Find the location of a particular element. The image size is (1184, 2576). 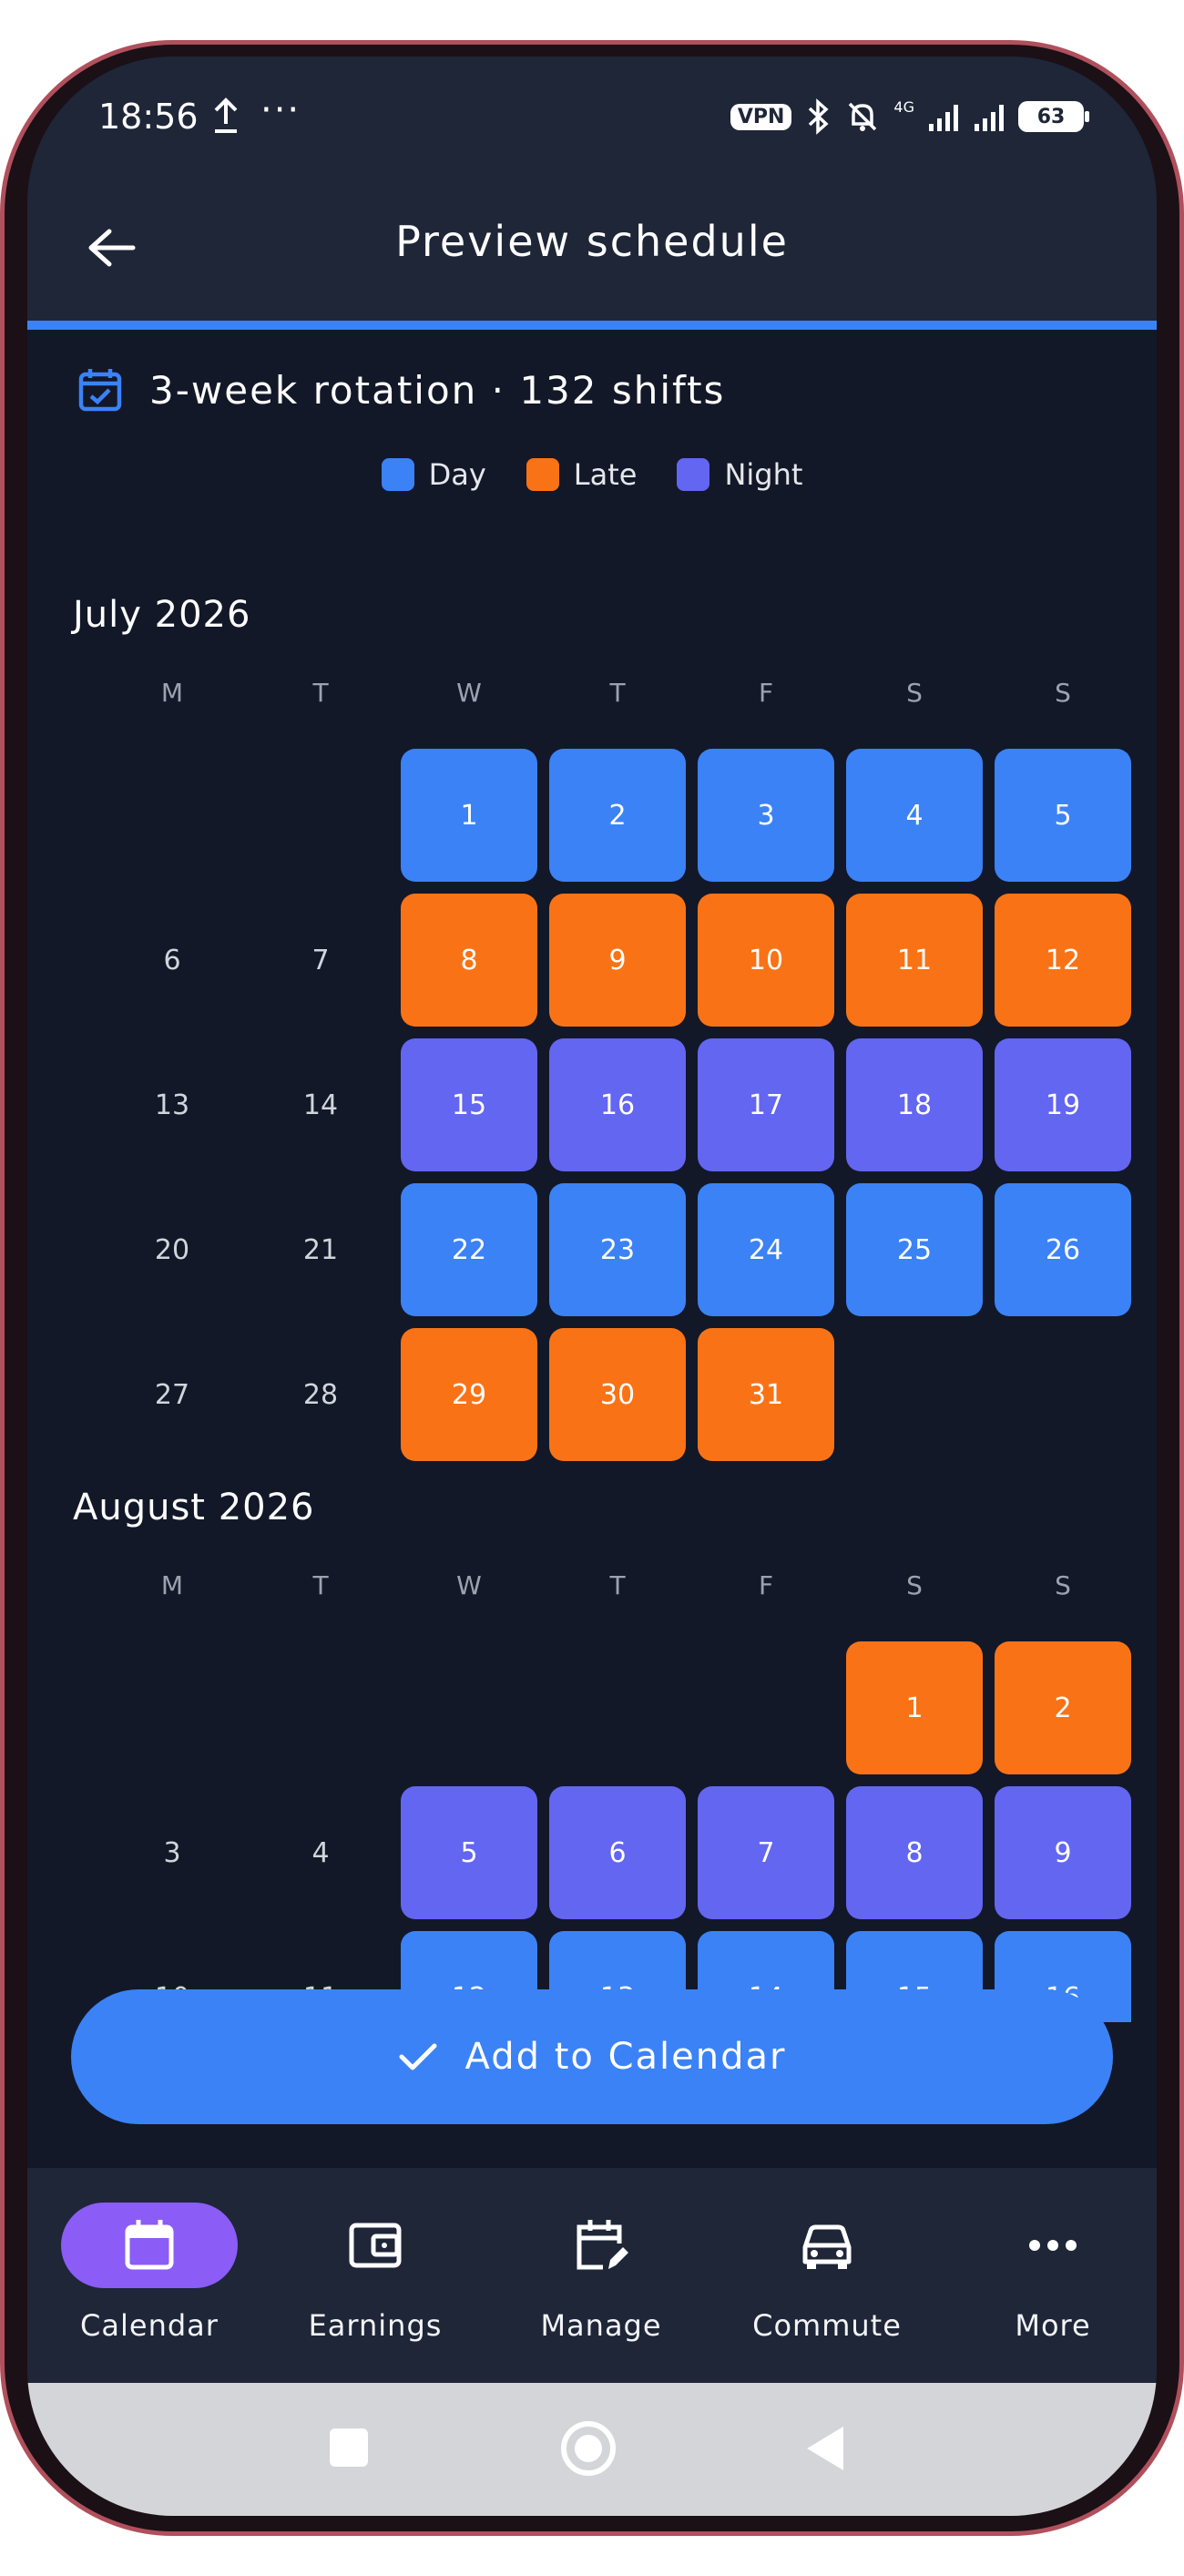

day-cell-day-shift: 23 is located at coordinates (617, 1250).